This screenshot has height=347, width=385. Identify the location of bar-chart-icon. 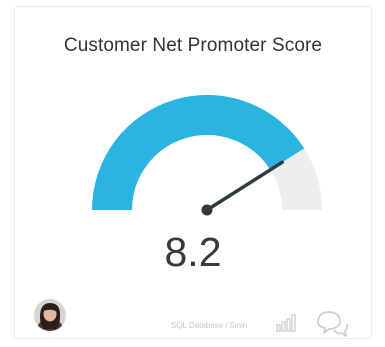
(288, 322).